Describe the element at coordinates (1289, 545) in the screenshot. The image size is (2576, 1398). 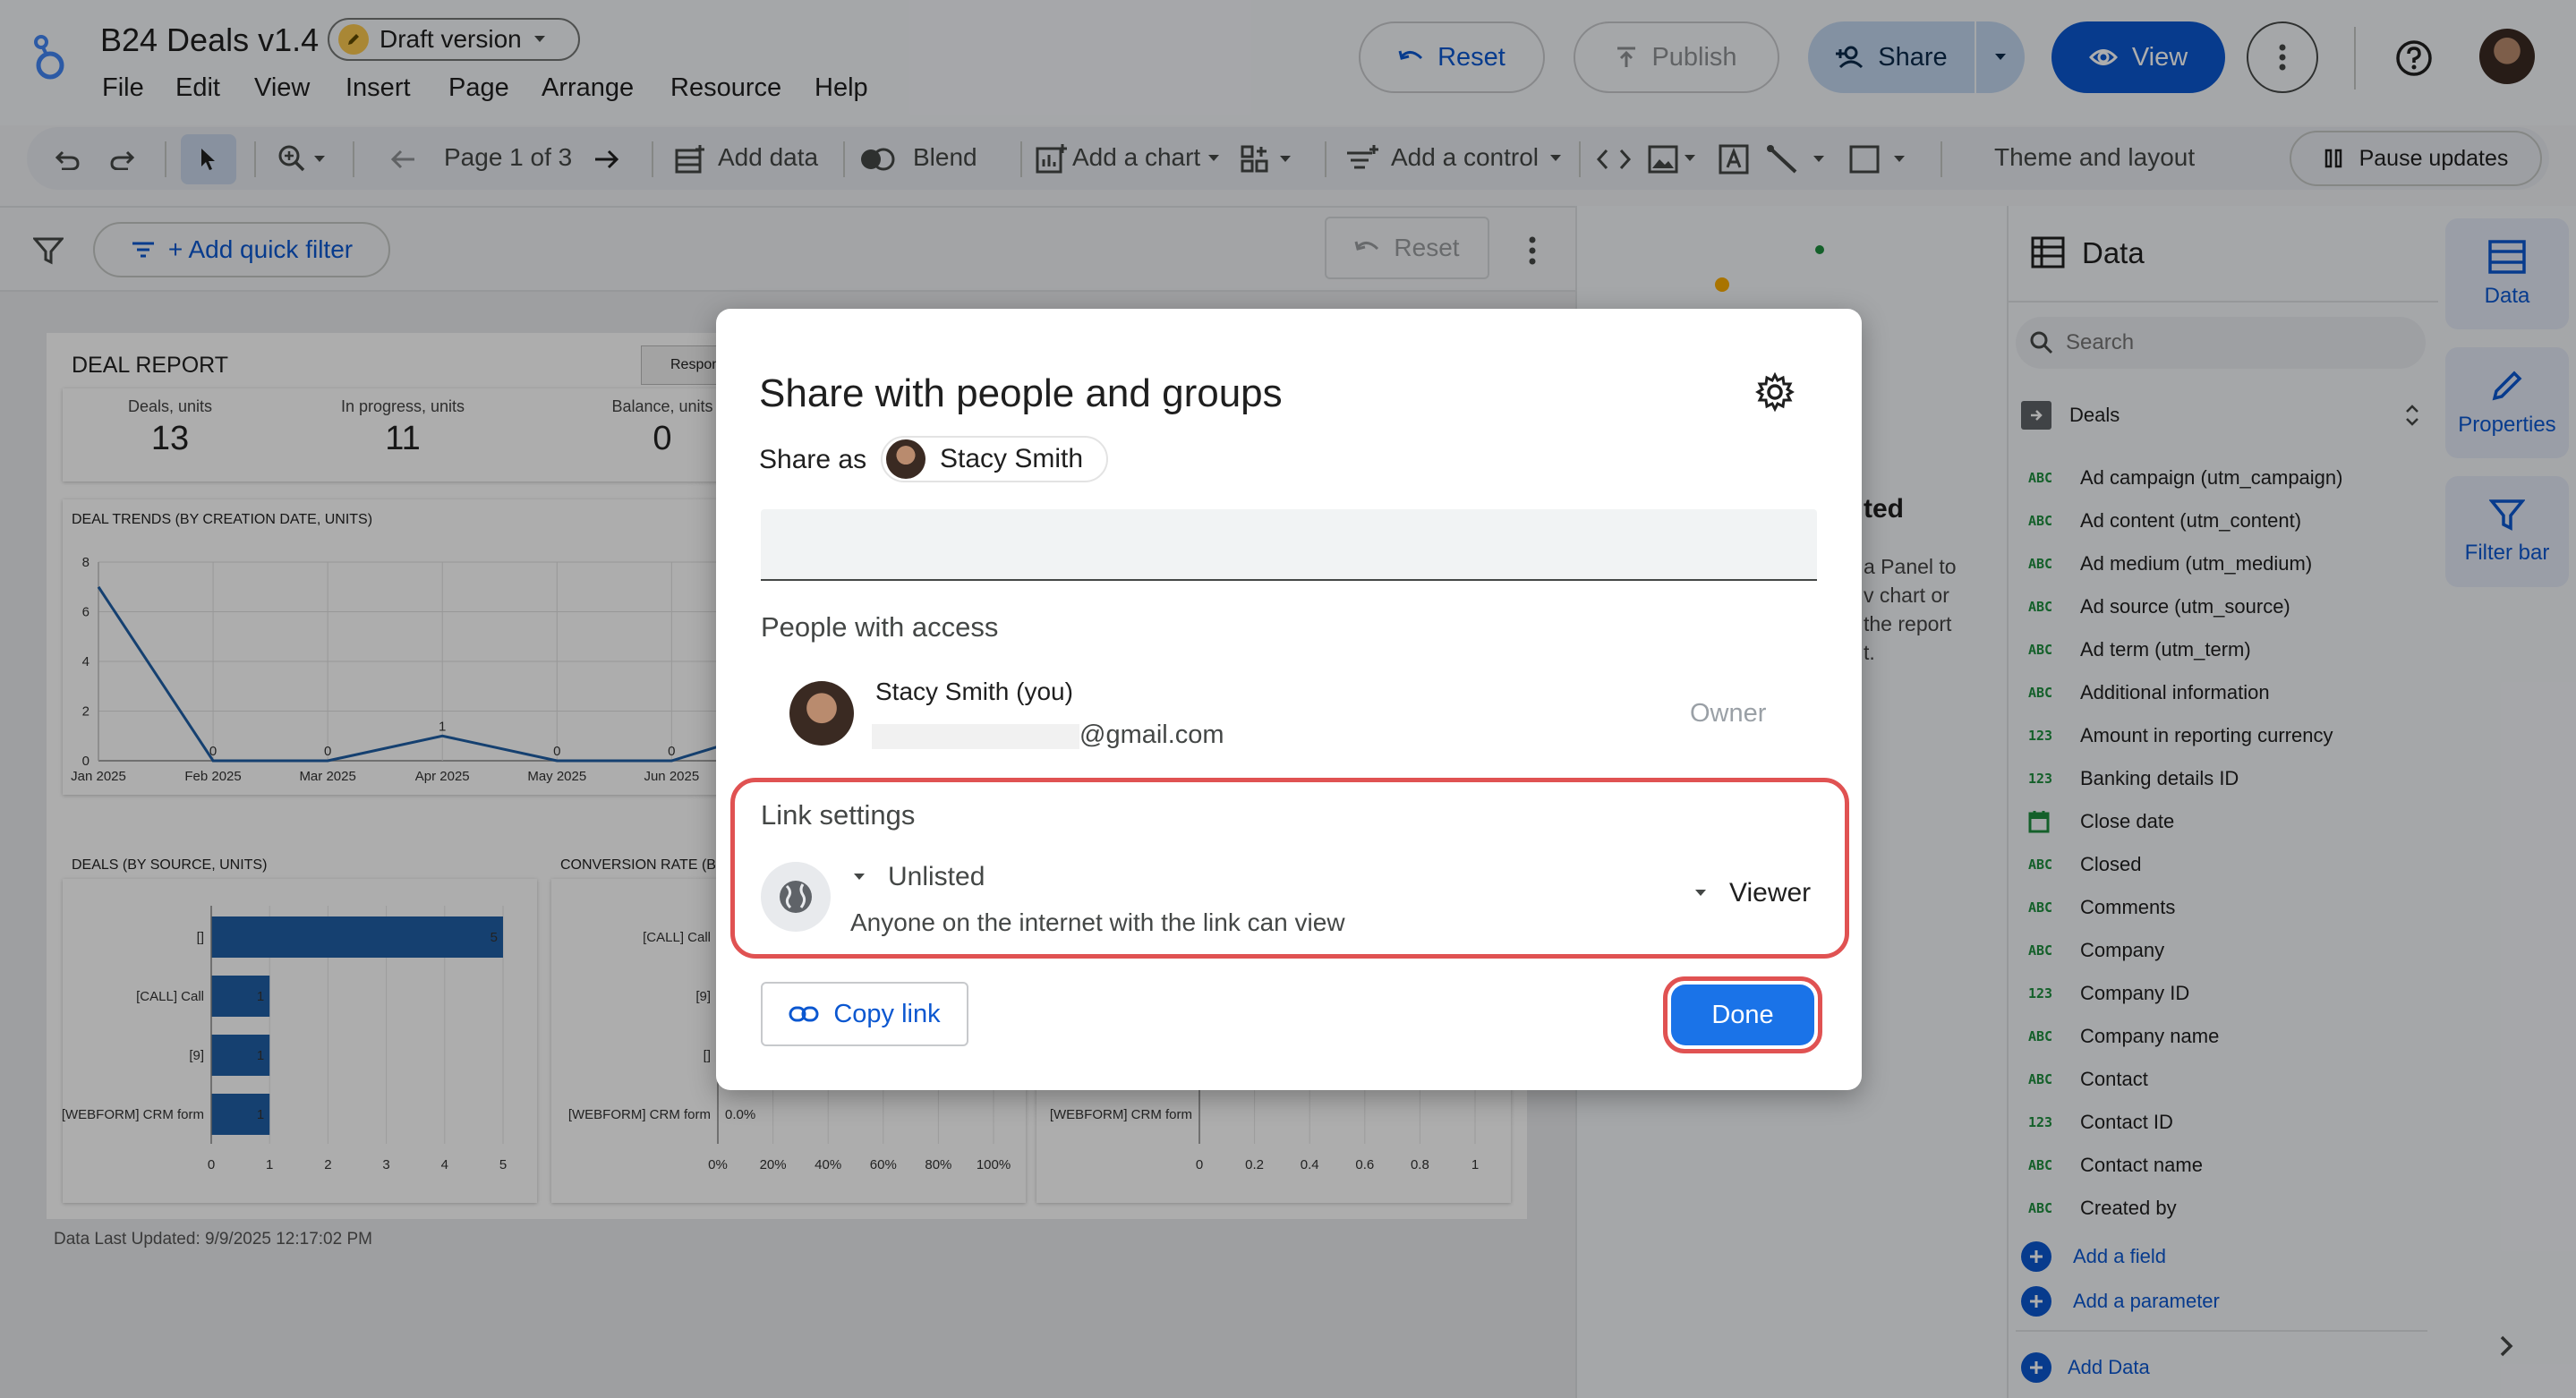
I see `add-people-input` at that location.